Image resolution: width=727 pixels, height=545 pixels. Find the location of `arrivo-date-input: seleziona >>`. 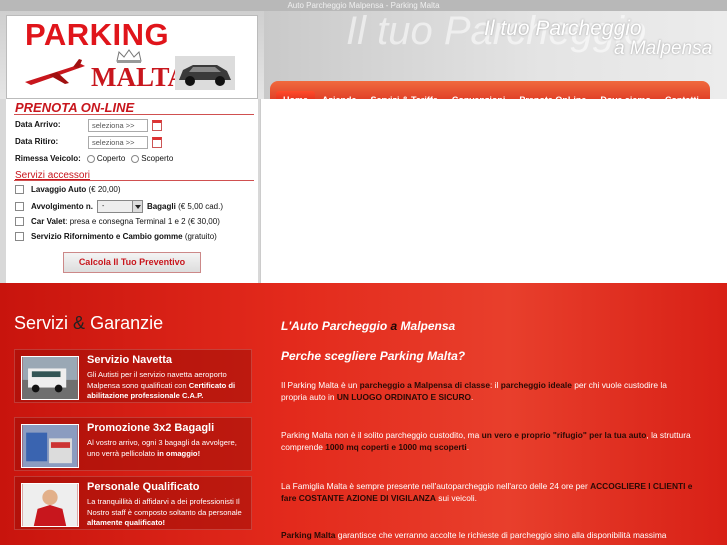

arrivo-date-input: seleziona >> is located at coordinates (118, 125).